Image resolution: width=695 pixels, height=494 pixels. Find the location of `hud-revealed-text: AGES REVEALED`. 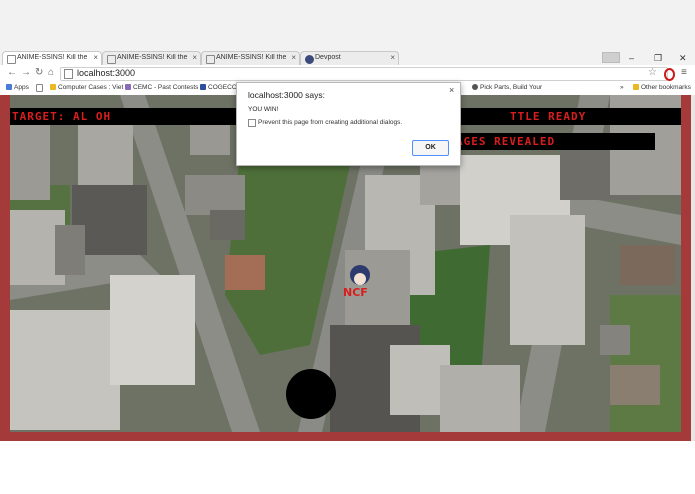

hud-revealed-text: AGES REVEALED is located at coordinates (506, 141).